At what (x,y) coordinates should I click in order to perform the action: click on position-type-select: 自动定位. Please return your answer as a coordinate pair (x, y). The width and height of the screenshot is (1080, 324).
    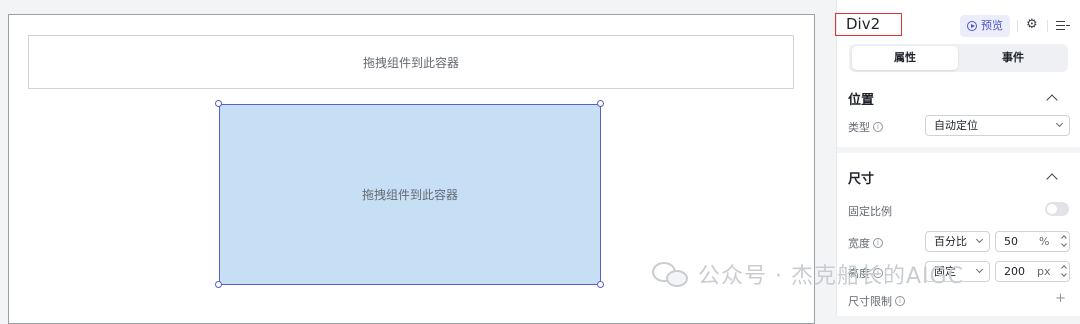
    Looking at the image, I should click on (997, 125).